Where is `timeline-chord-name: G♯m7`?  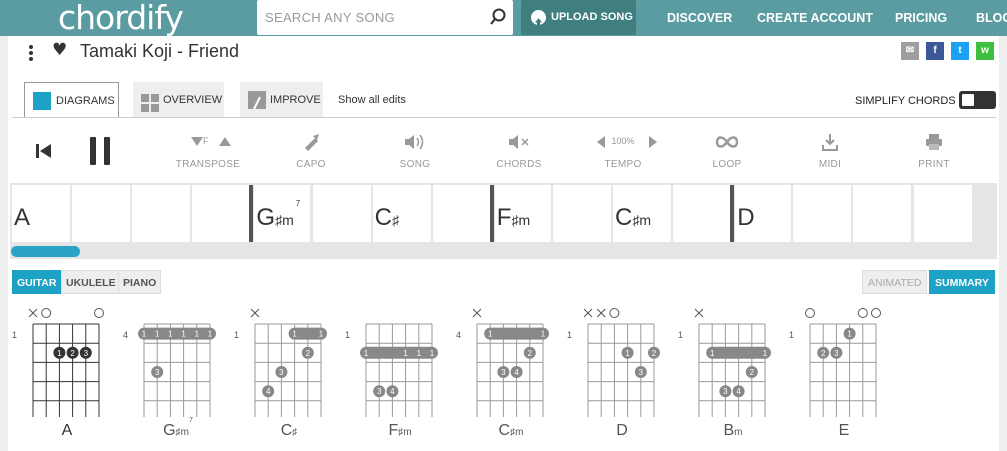
timeline-chord-name: G♯m7 is located at coordinates (278, 215).